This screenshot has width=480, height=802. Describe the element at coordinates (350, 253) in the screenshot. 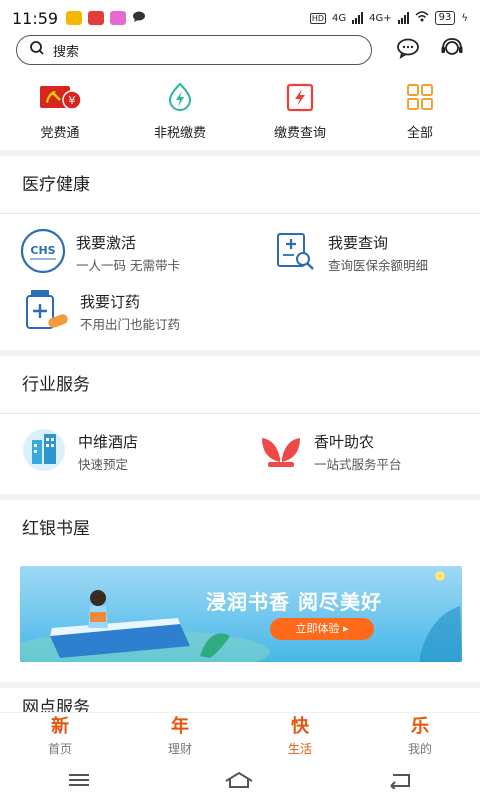

I see `service-query: 我要查询 查询医保余额明细` at that location.